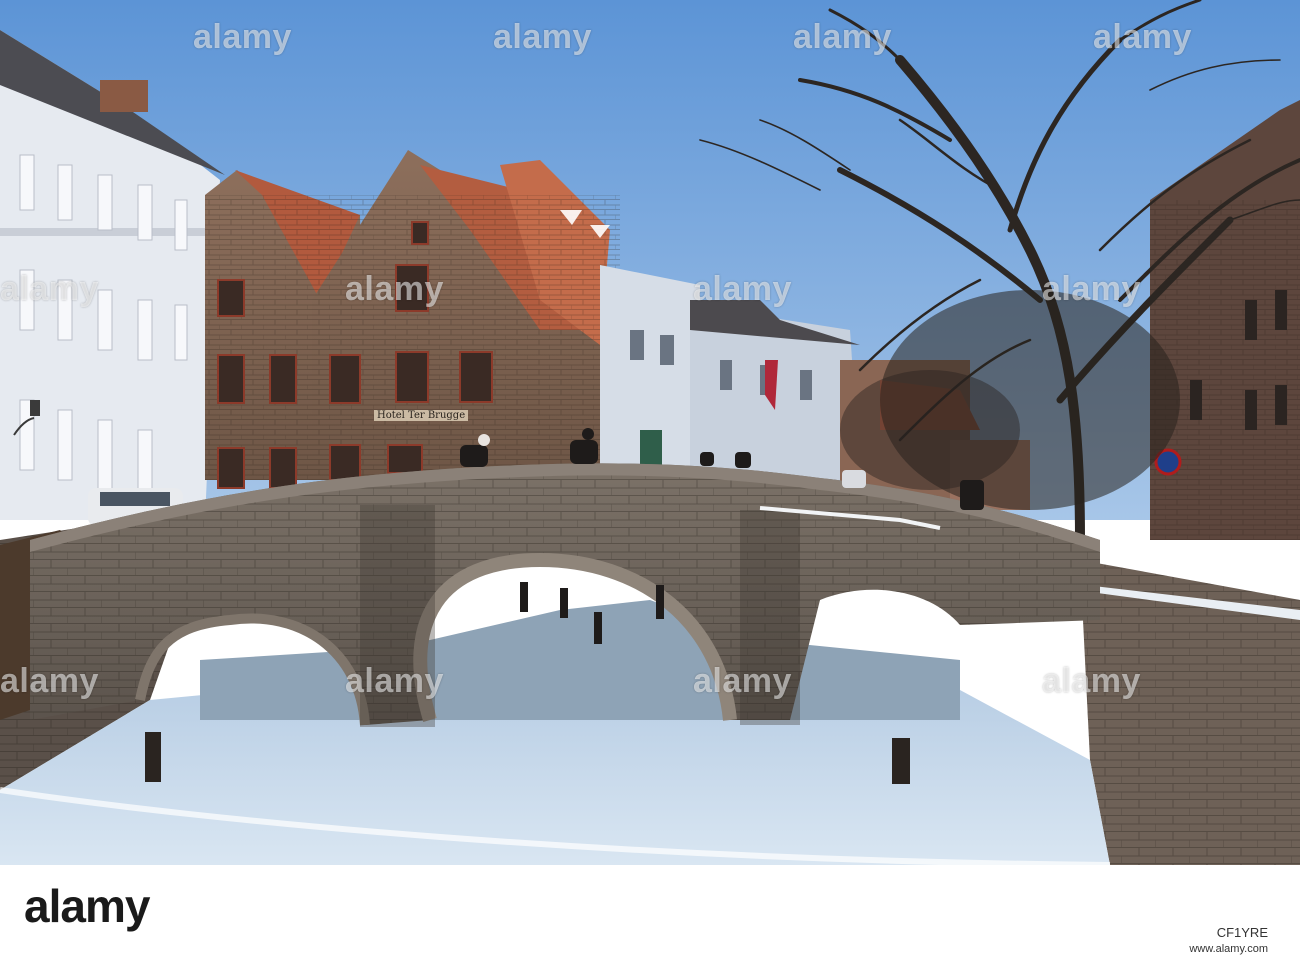 This screenshot has width=1300, height=955. Describe the element at coordinates (650, 910) in the screenshot. I see `footer-bar: alamy CF1YRE www.alamy.com` at that location.